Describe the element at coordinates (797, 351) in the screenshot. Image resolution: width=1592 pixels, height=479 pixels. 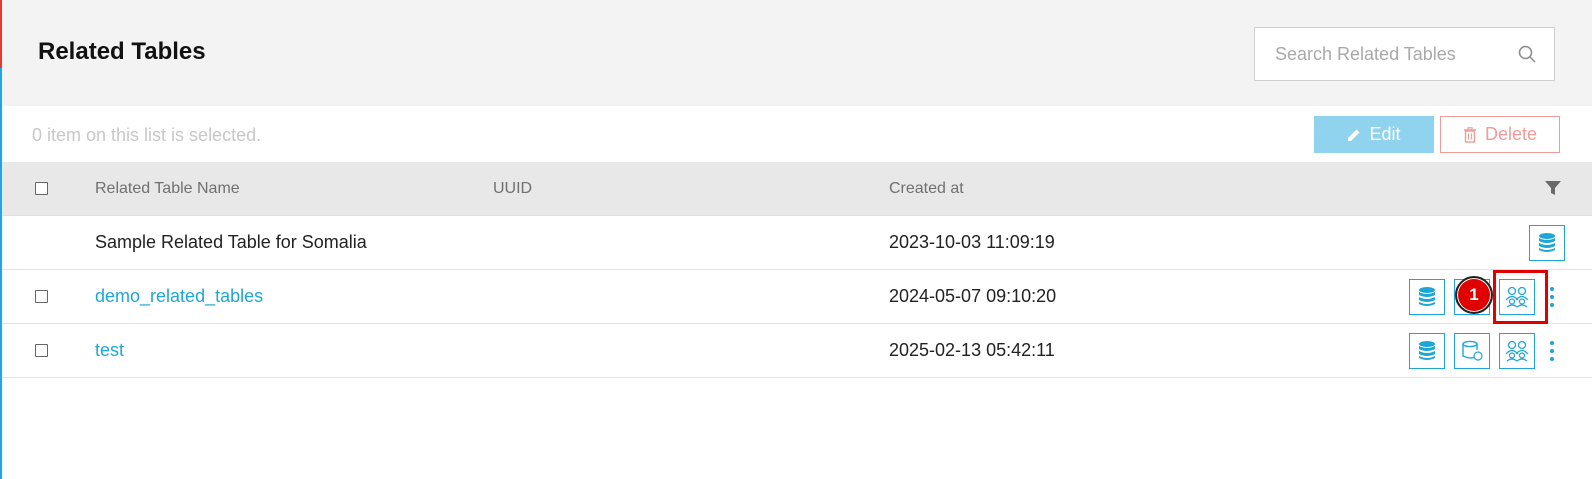
I see `table-row: test 2025-02-13 05:42:11` at that location.